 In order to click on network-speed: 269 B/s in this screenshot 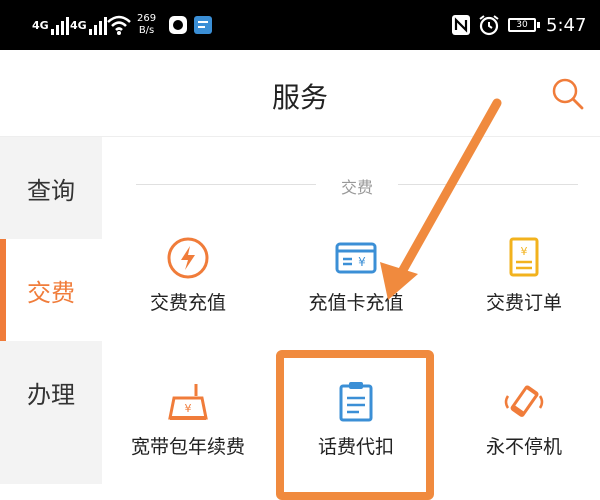, I will do `click(146, 25)`.